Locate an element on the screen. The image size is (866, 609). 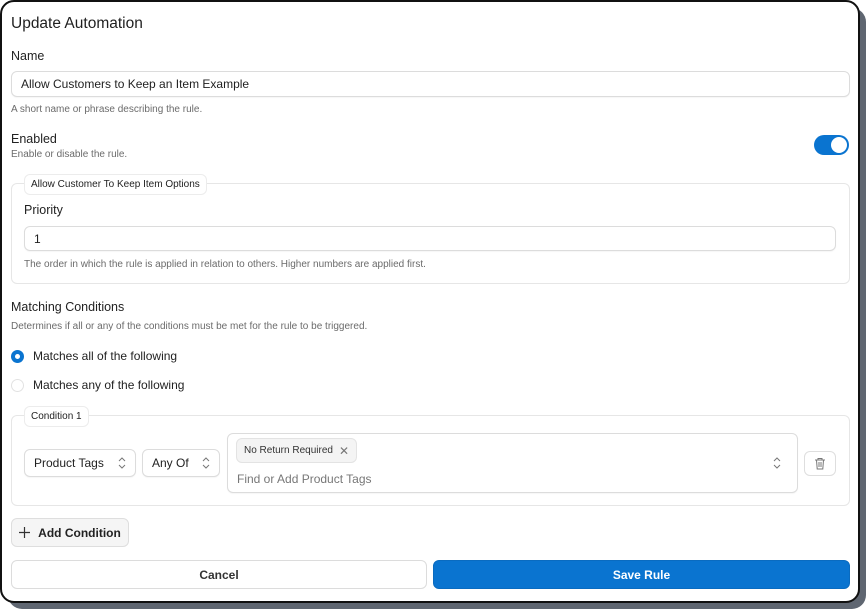
toggle-knob is located at coordinates (839, 145).